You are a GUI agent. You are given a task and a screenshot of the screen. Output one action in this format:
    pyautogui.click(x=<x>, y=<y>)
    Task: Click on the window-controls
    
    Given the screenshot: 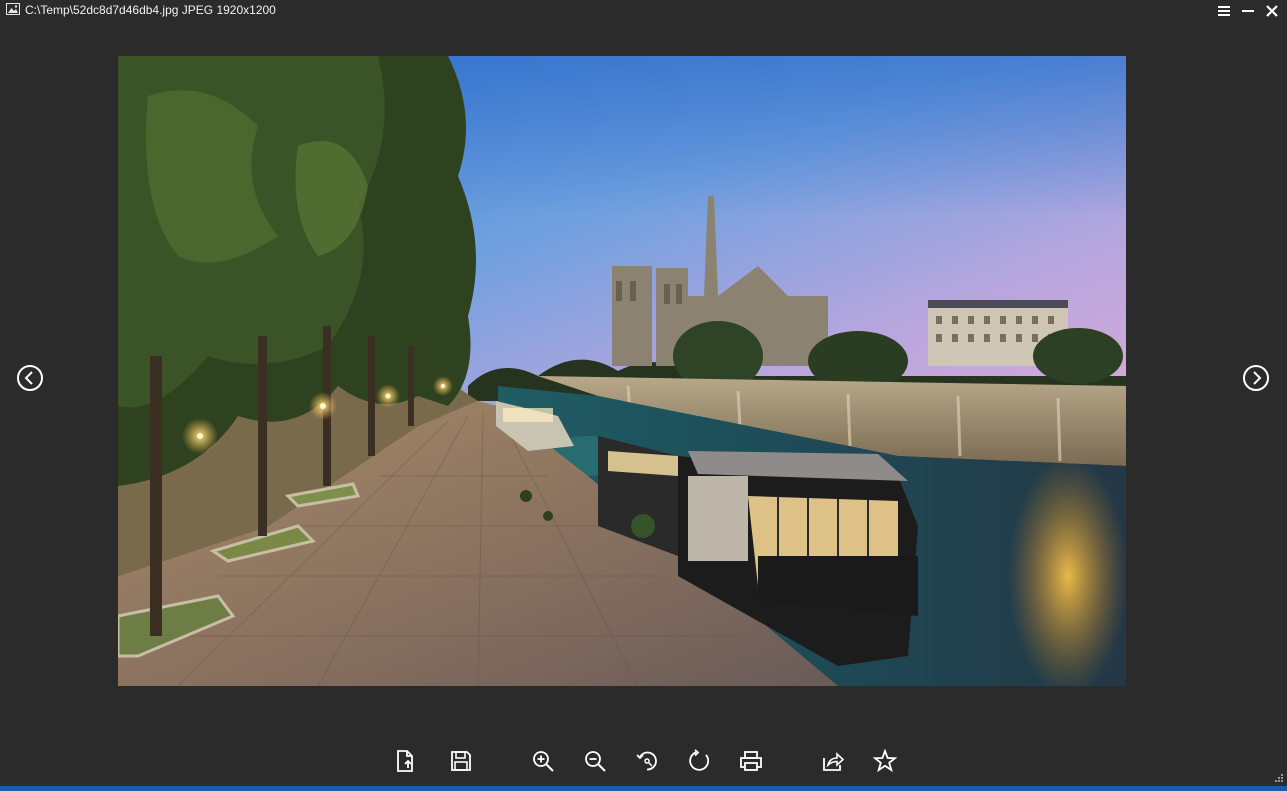 What is the action you would take?
    pyautogui.click(x=1250, y=11)
    